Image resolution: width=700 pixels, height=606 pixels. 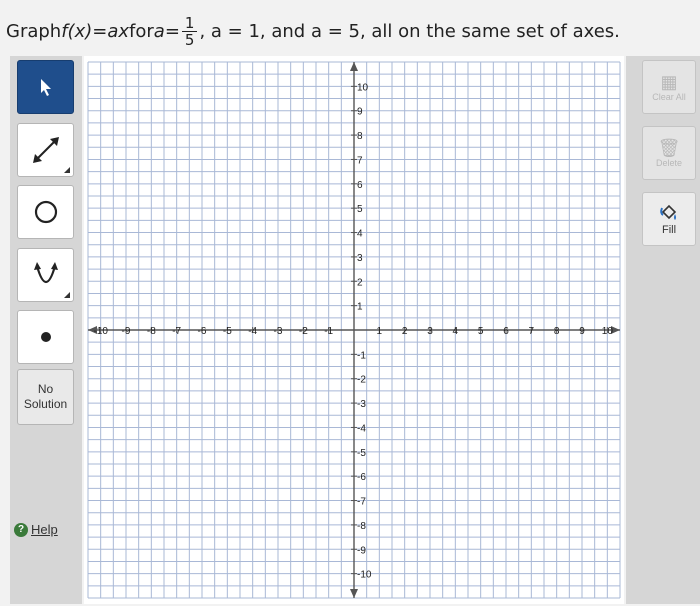 I want to click on x-tick-label: -4, so click(x=252, y=331).